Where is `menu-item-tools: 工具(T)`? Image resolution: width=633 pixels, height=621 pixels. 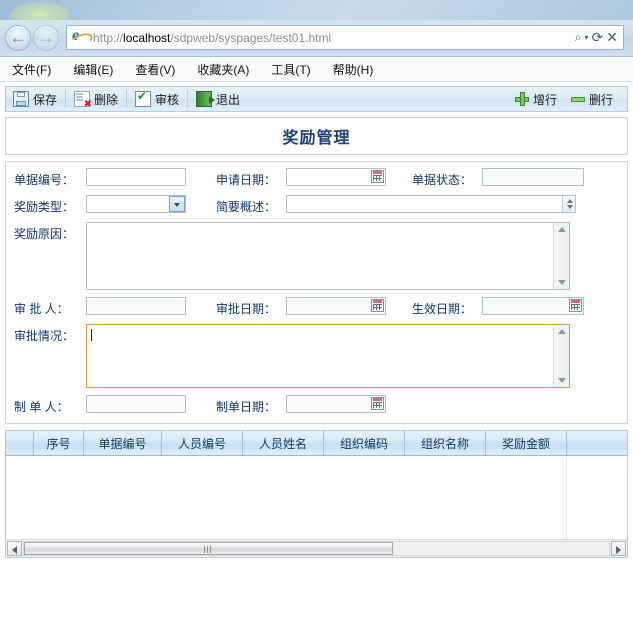 menu-item-tools: 工具(T) is located at coordinates (290, 69).